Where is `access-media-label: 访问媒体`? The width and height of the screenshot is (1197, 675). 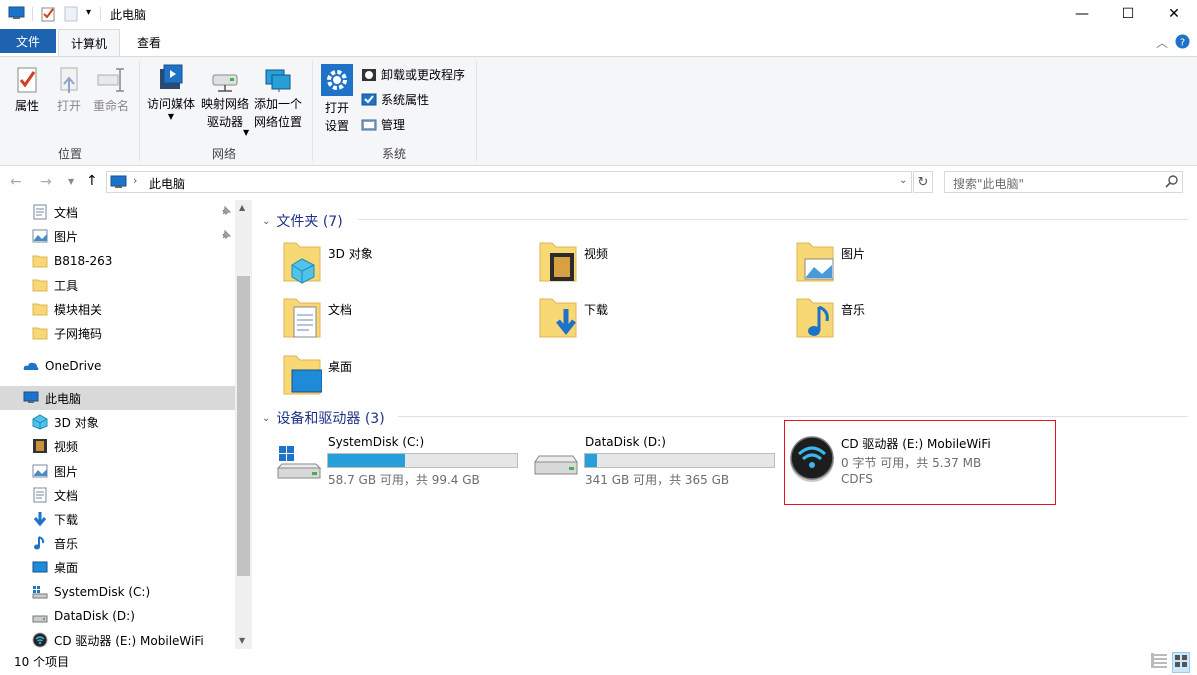
access-media-label: 访问媒体 is located at coordinates (170, 104).